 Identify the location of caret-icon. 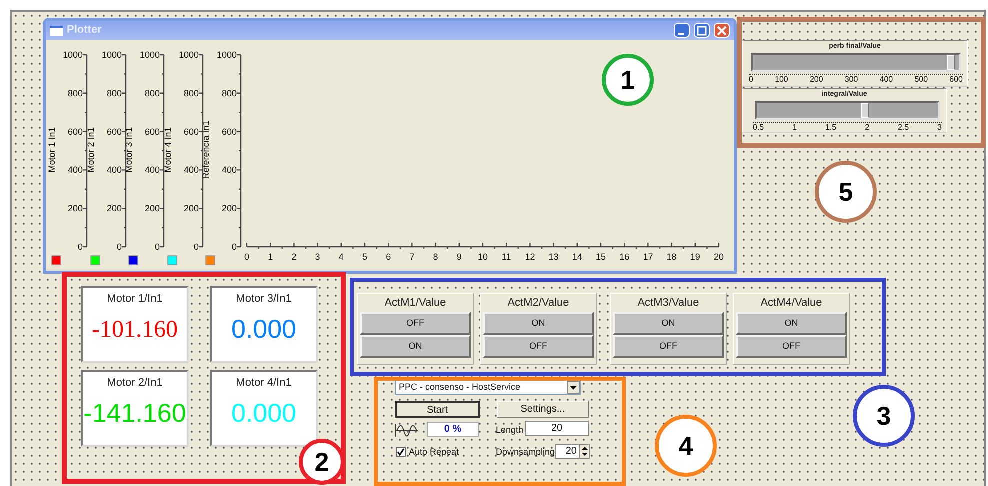
(573, 387).